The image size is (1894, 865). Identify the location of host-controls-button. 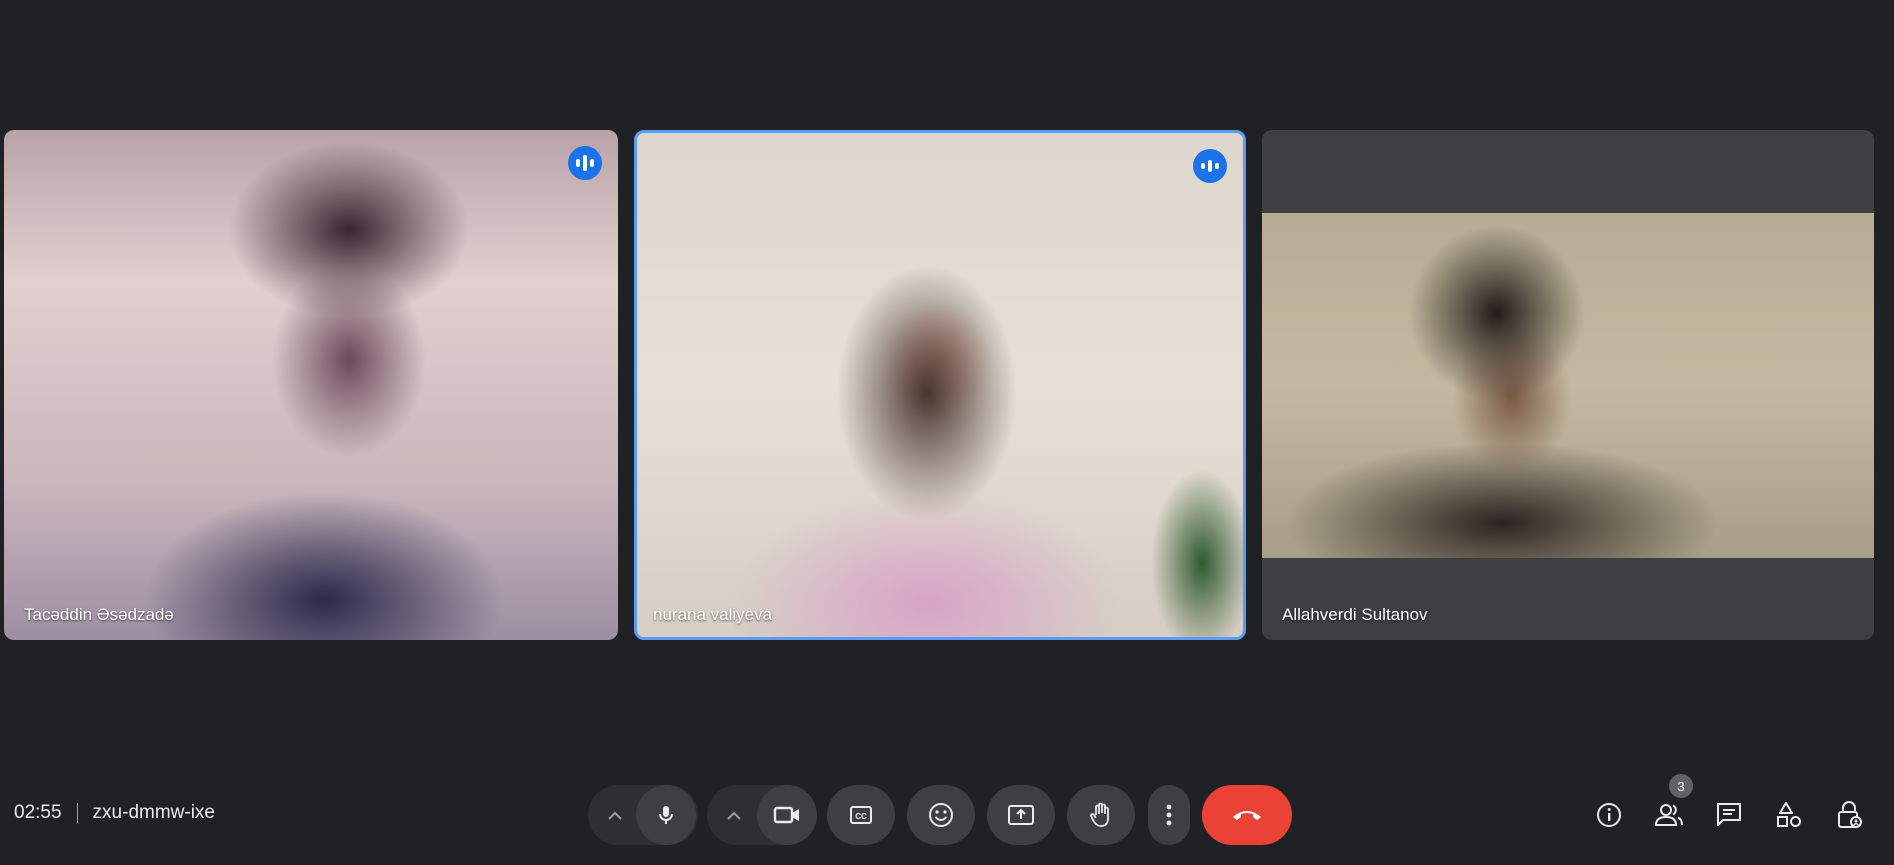
(1849, 815).